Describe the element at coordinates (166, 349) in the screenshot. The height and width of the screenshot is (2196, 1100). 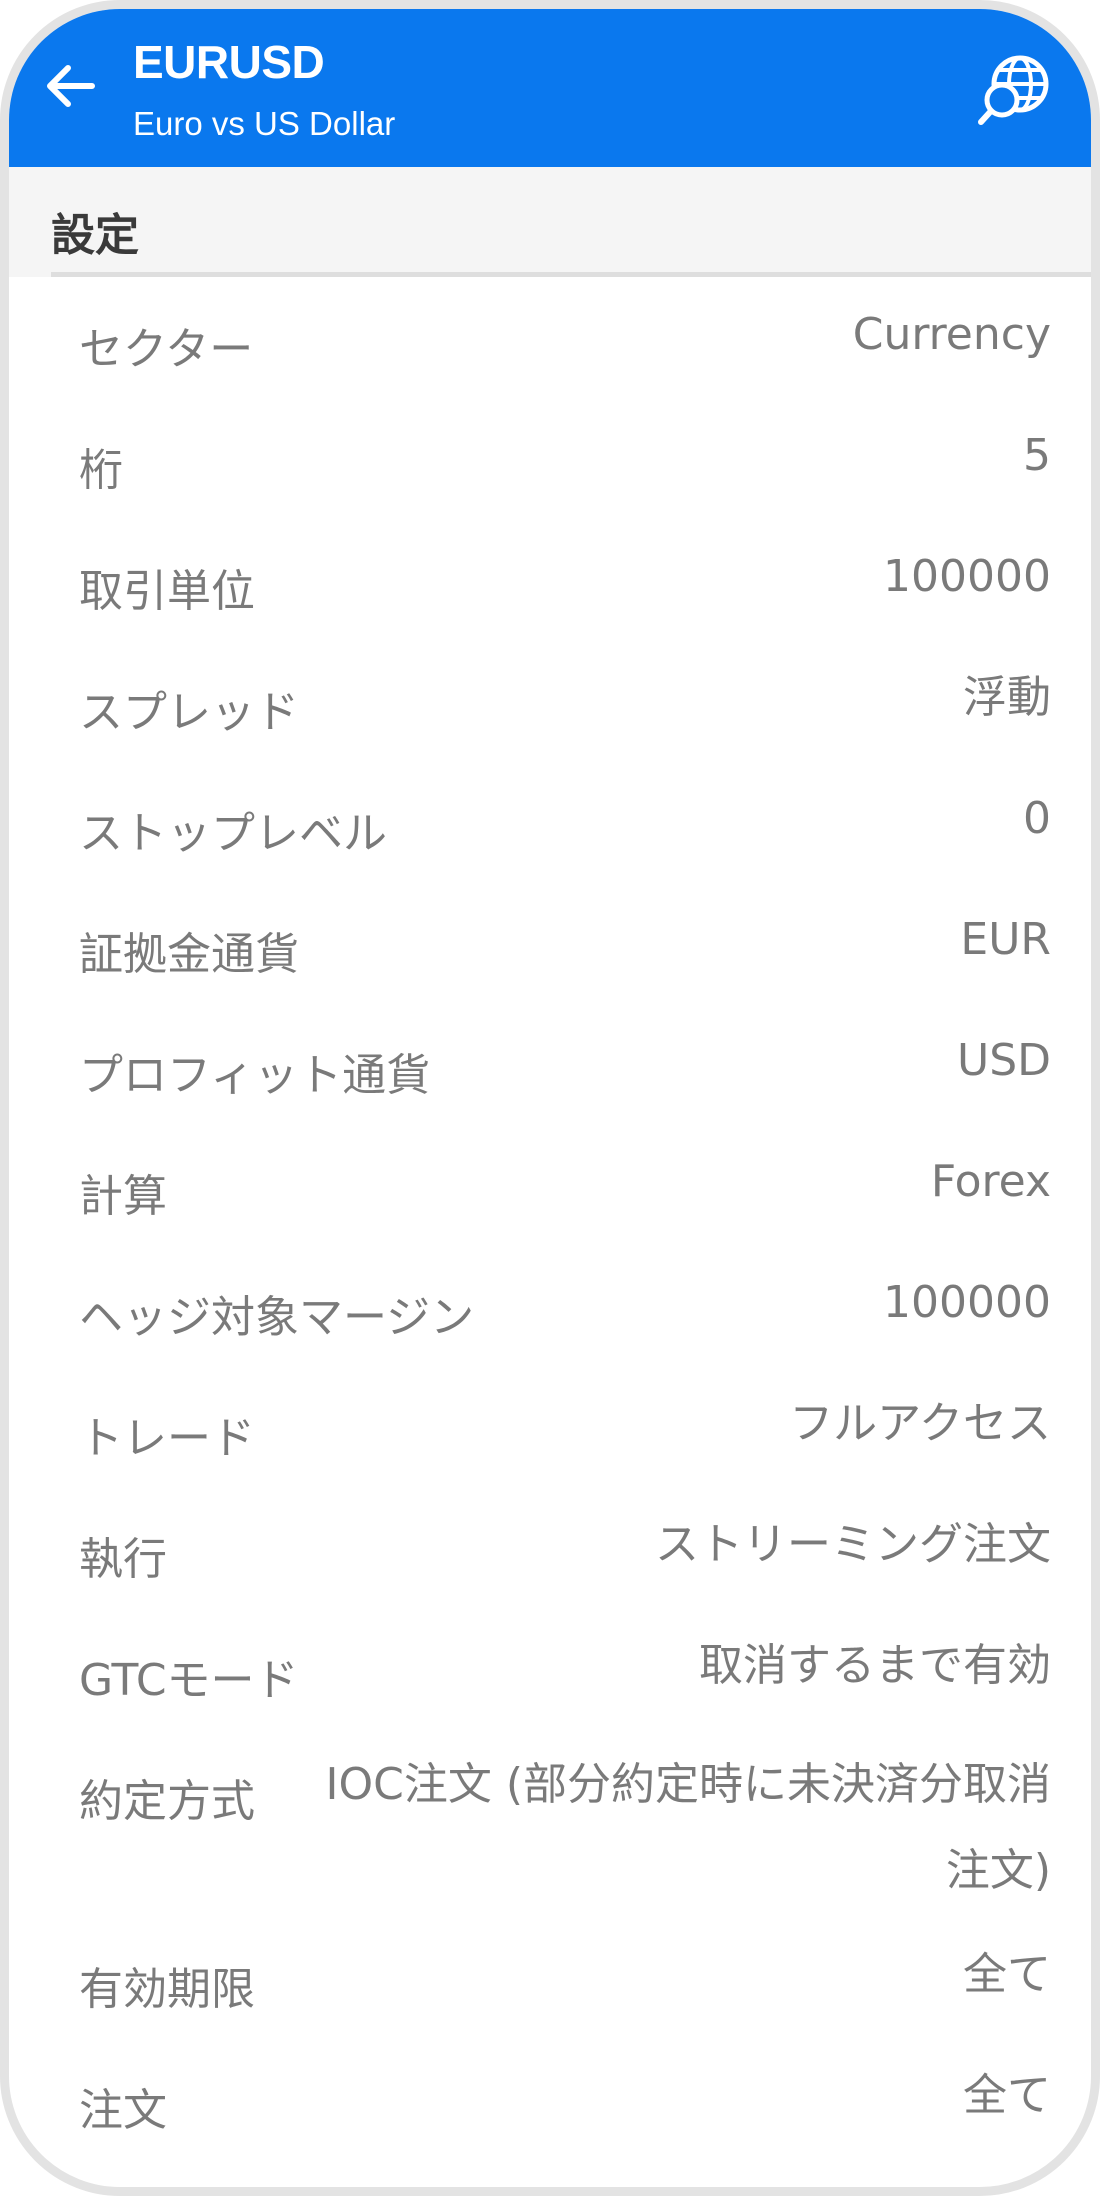
I see `row-label: セクター` at that location.